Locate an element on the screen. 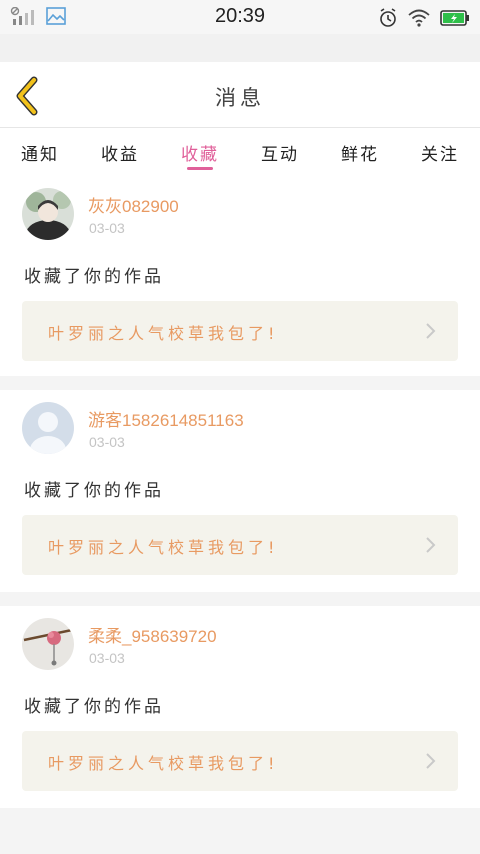  tab-earnings: 收益 is located at coordinates (120, 152).